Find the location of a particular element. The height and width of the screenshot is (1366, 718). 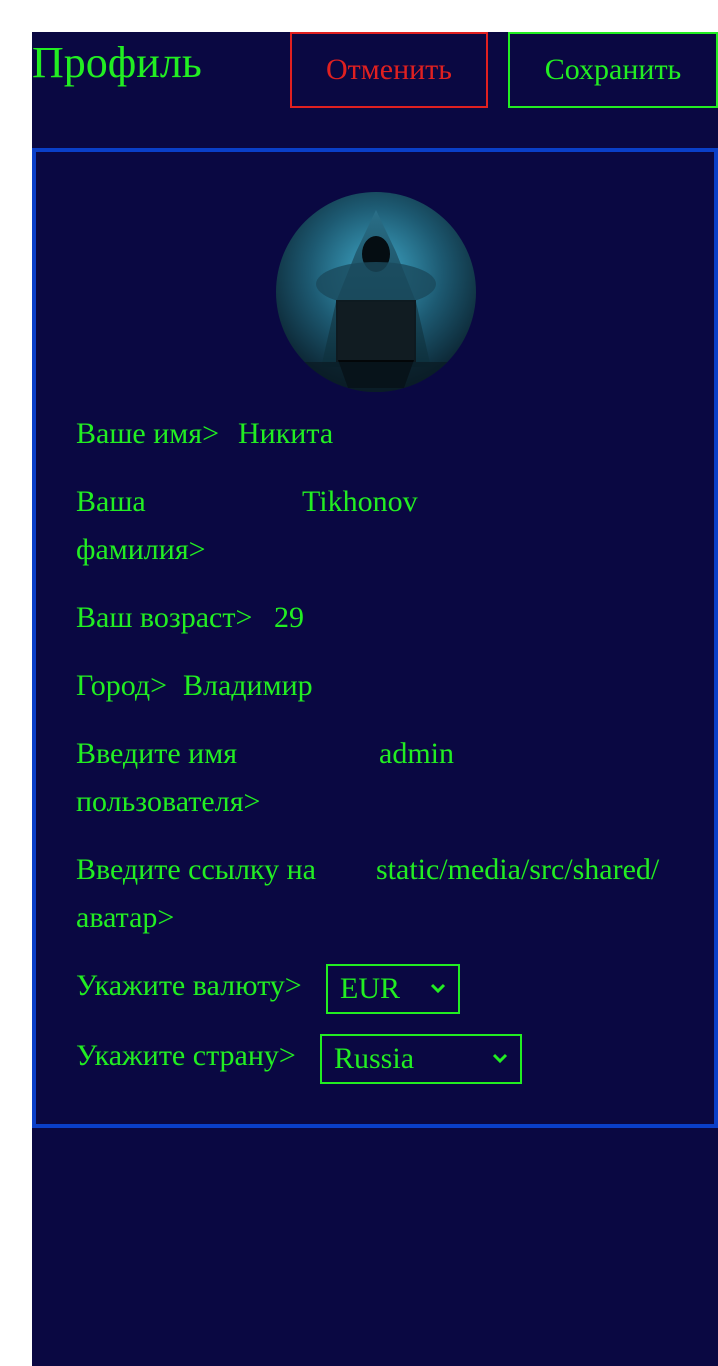

country-row: Укажите страну> Russia is located at coordinates (376, 1058).